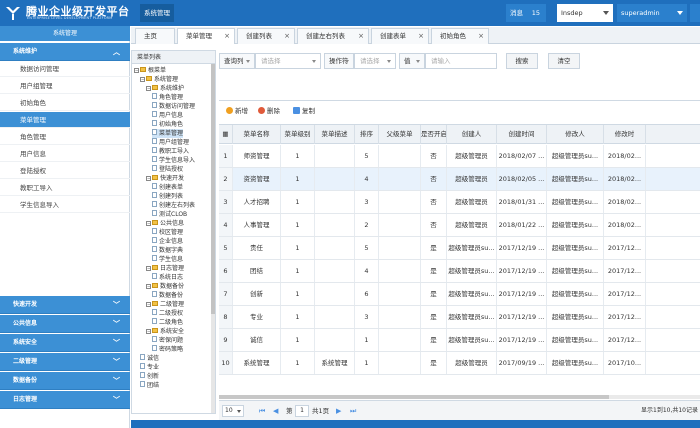  Describe the element at coordinates (367, 134) in the screenshot. I see `grid-column-header: 排序` at that location.